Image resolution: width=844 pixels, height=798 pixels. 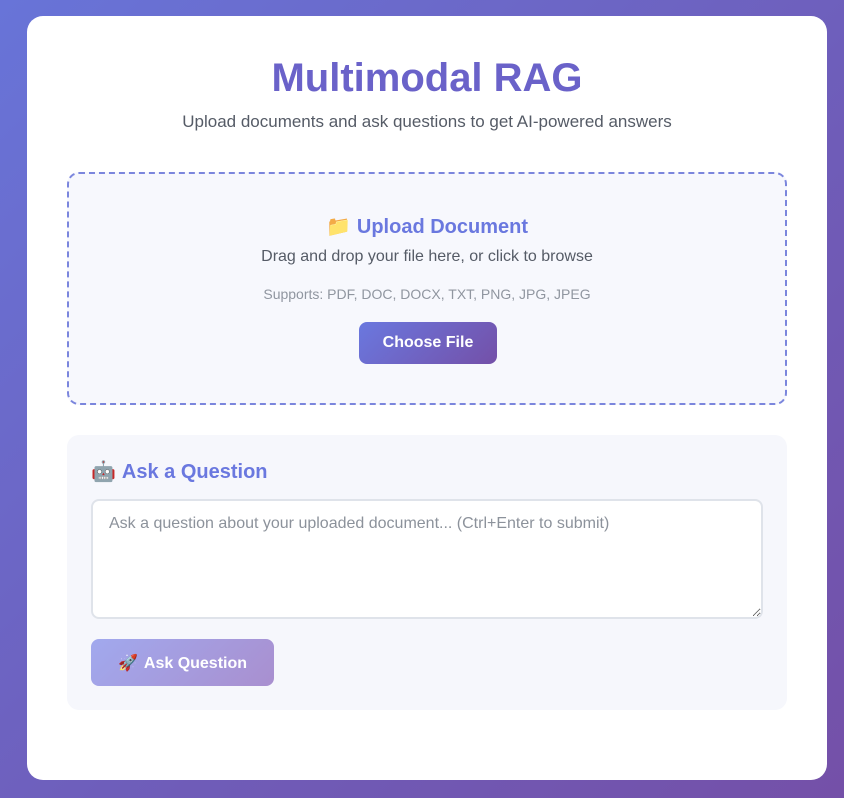 I want to click on upload-heading-label: Upload Document, so click(x=442, y=227).